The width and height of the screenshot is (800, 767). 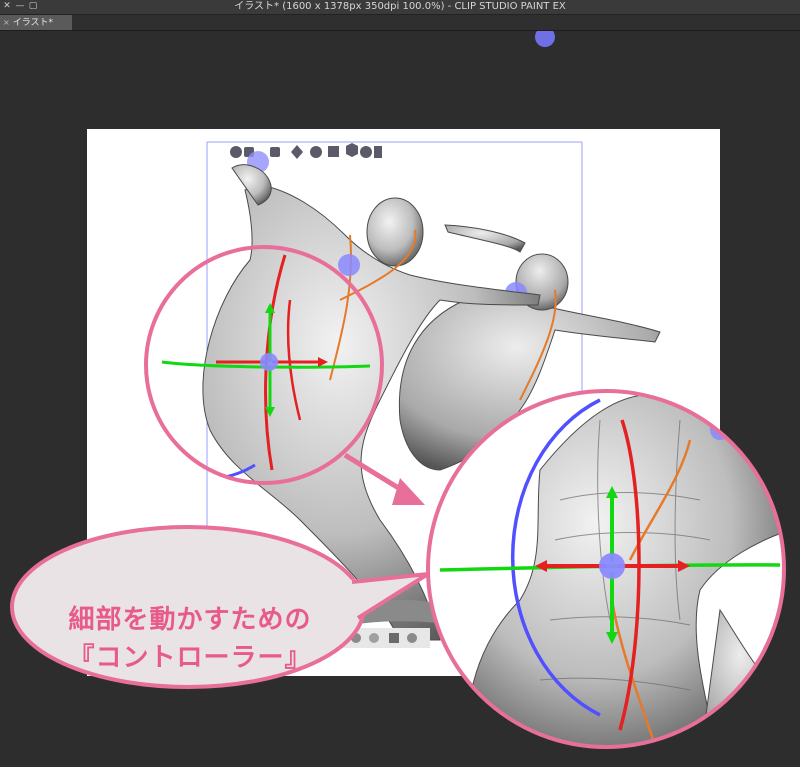 What do you see at coordinates (33, 23) in the screenshot?
I see `tab-label: イラスト*` at bounding box center [33, 23].